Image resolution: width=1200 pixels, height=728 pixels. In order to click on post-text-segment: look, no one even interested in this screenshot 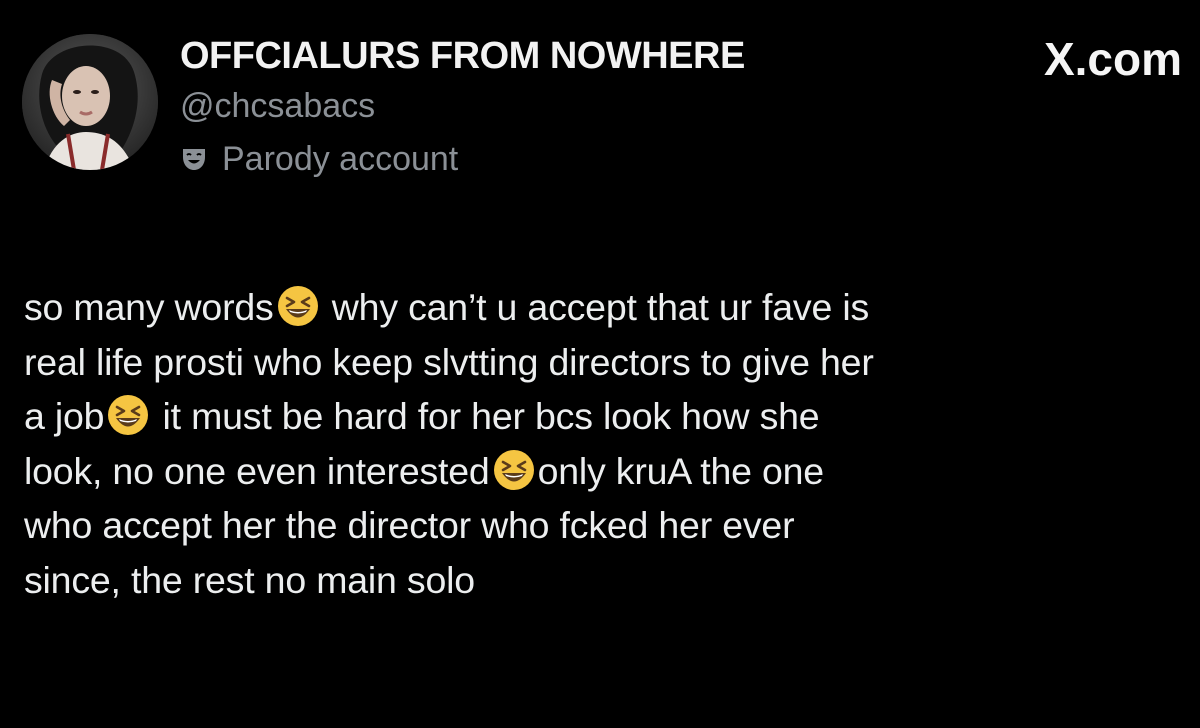, I will do `click(257, 470)`.